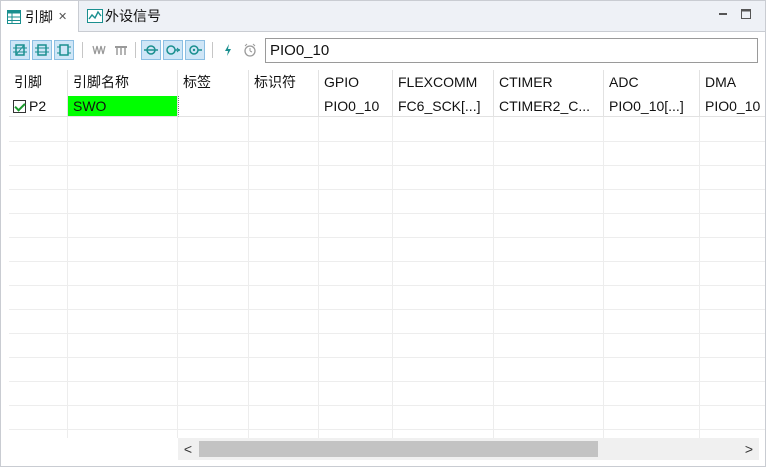  I want to click on tab-peripheral-signals: 外设信号, so click(131, 16).